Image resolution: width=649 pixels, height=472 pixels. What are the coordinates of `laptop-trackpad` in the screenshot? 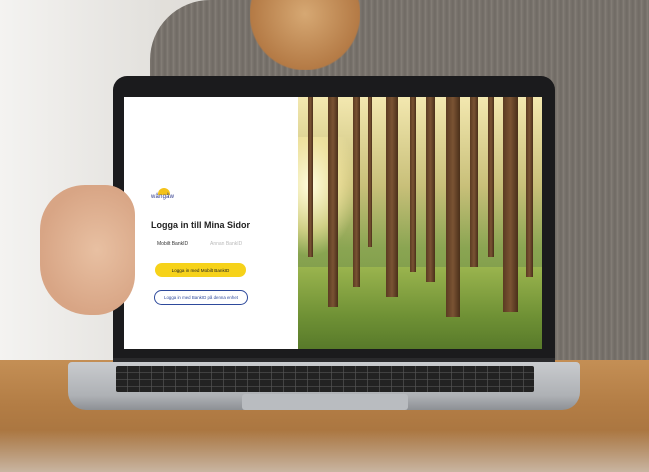 It's located at (325, 402).